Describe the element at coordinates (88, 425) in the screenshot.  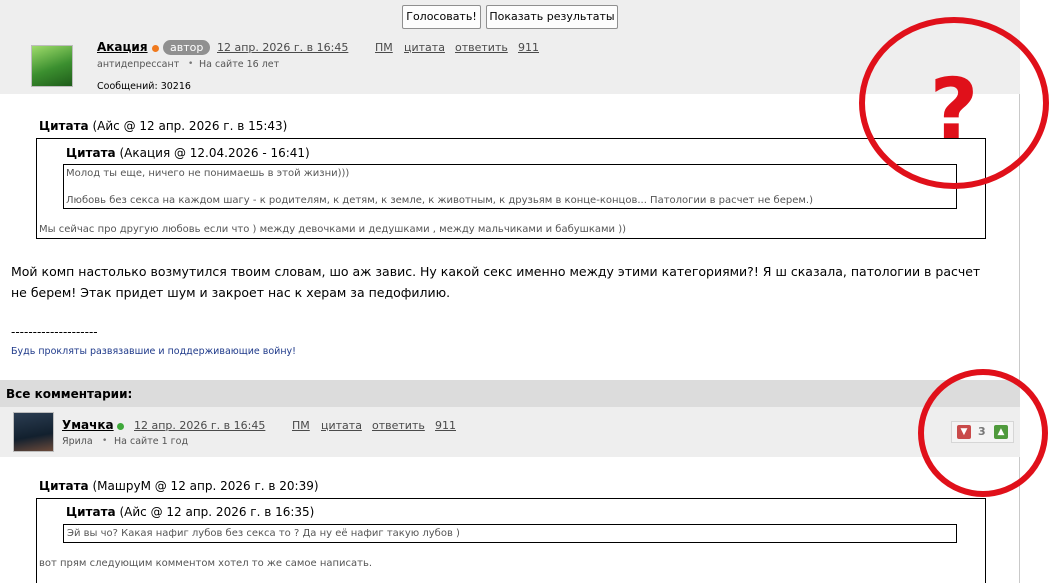
I see `username-link: Умачка` at that location.